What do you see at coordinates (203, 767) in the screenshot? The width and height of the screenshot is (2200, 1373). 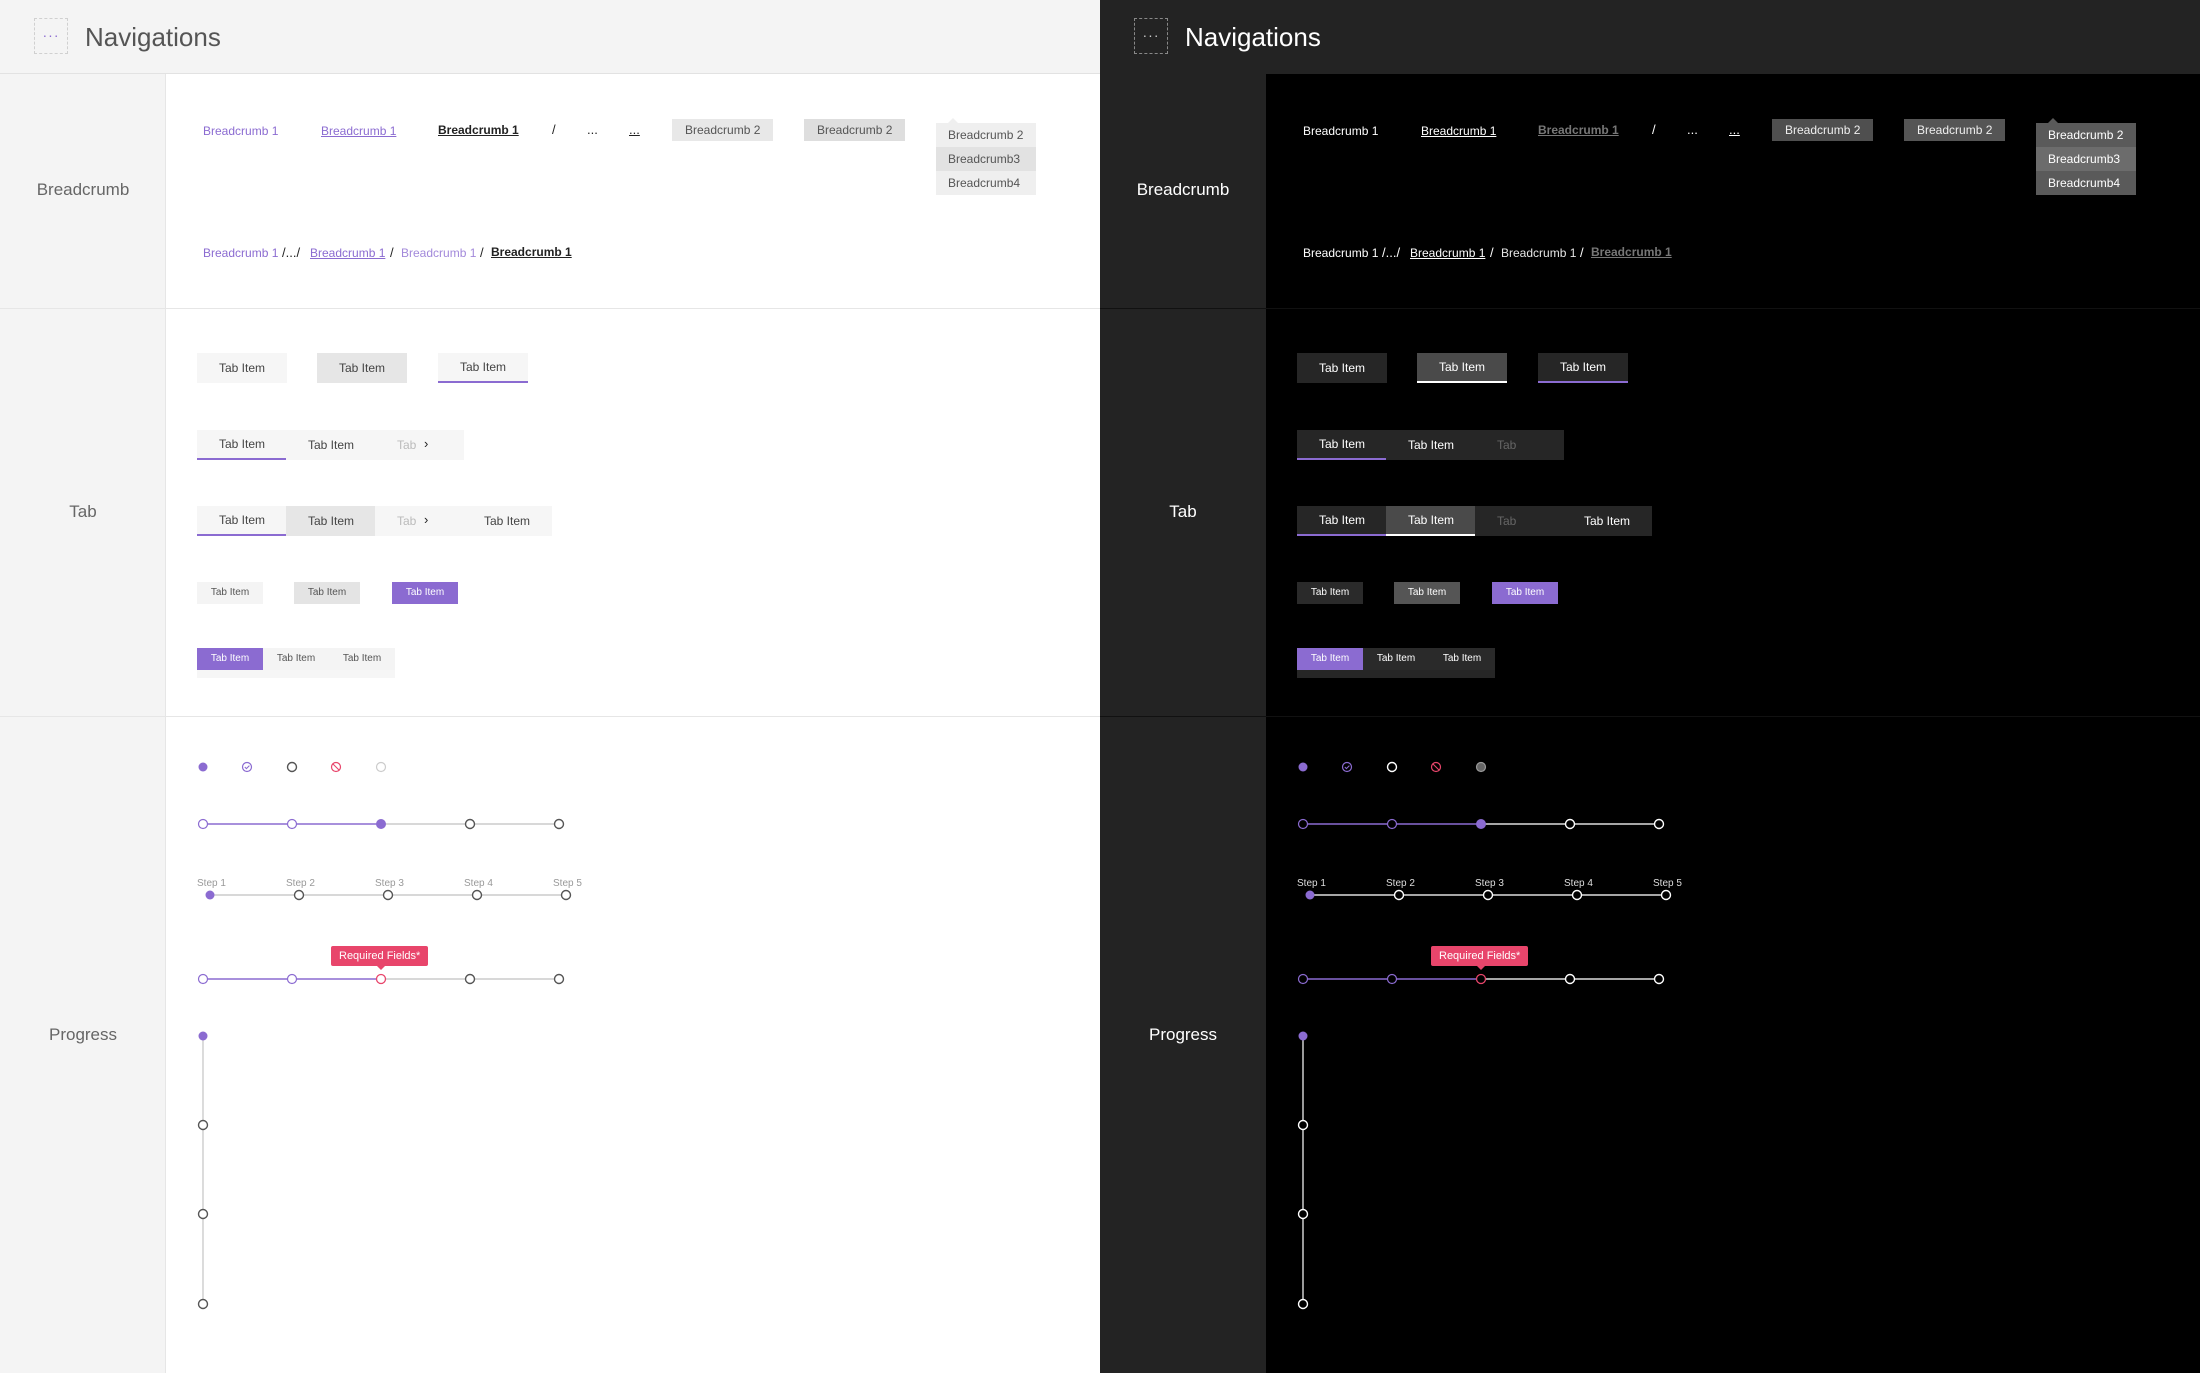 I see `step-active-dot` at bounding box center [203, 767].